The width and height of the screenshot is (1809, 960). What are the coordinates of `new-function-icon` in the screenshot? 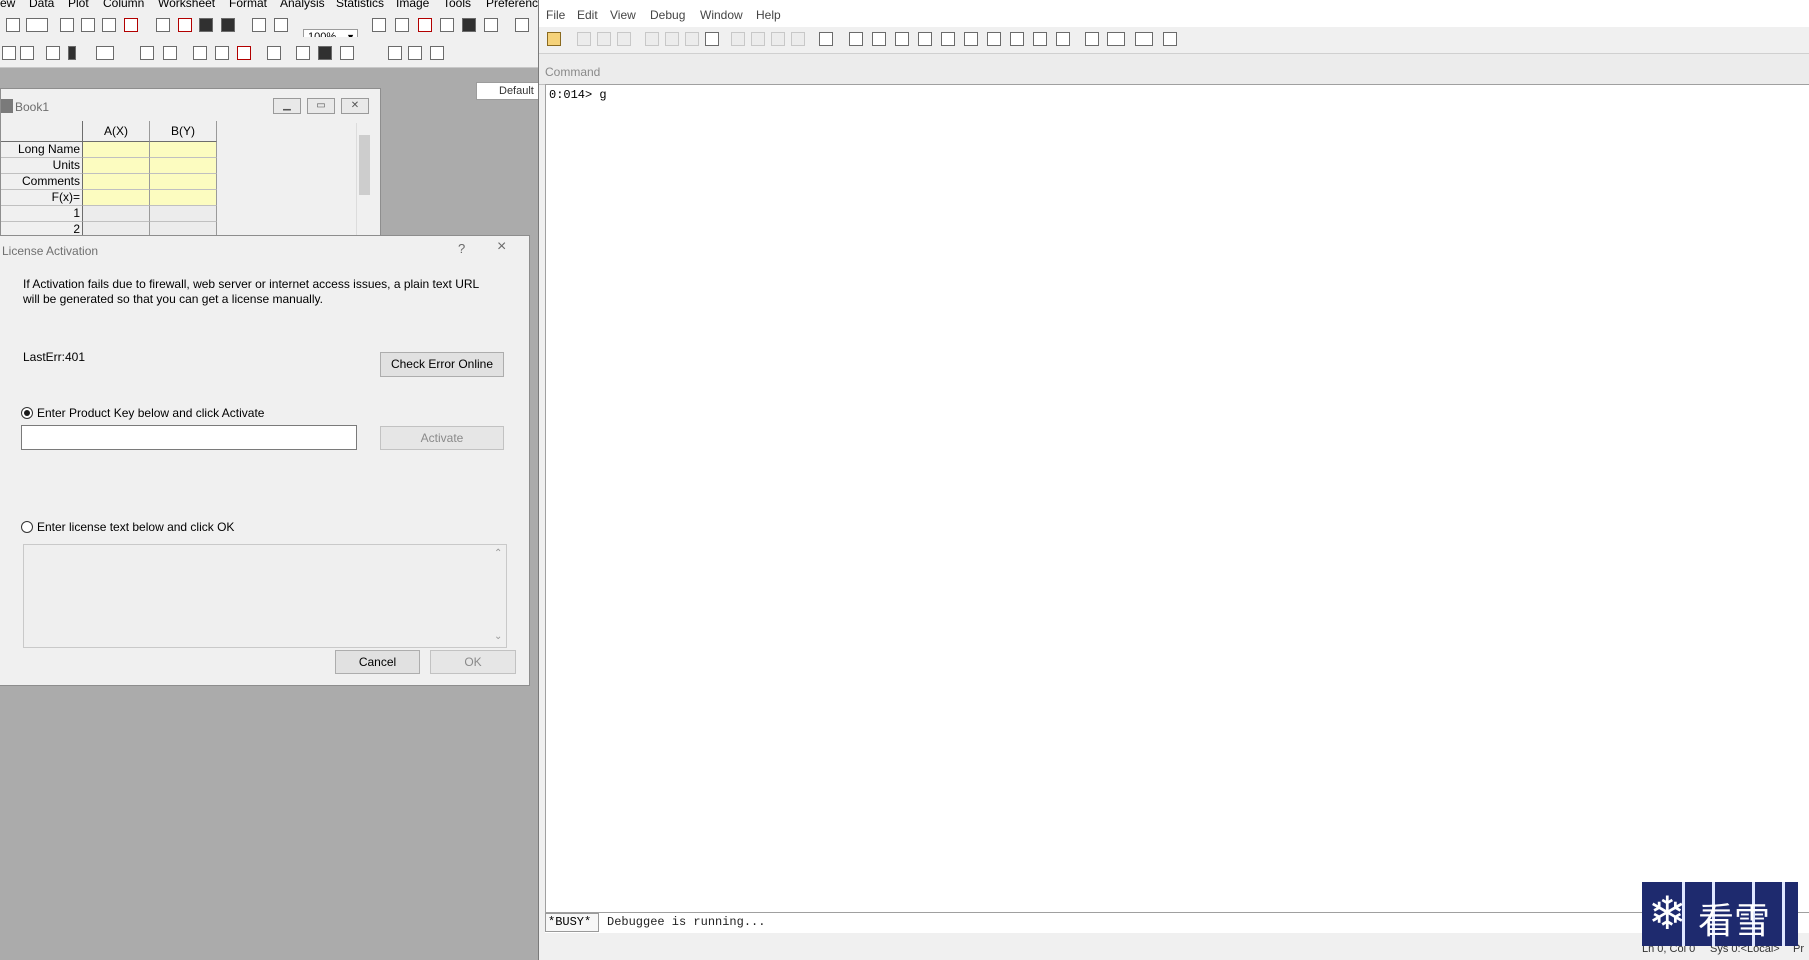 It's located at (109, 25).